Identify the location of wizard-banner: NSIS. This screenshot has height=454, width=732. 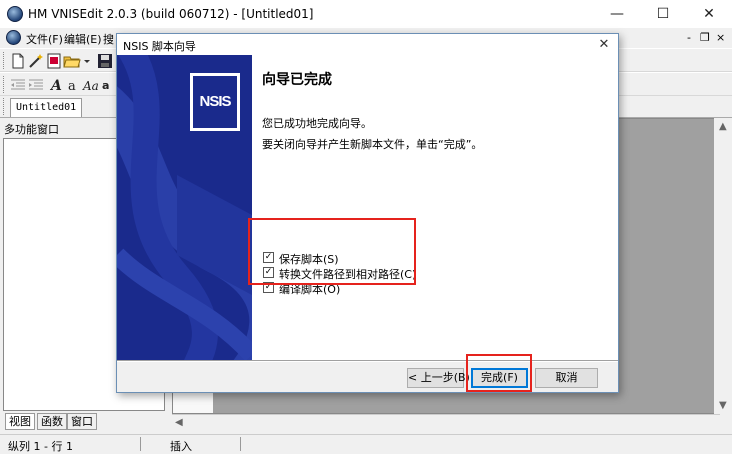
(184, 207).